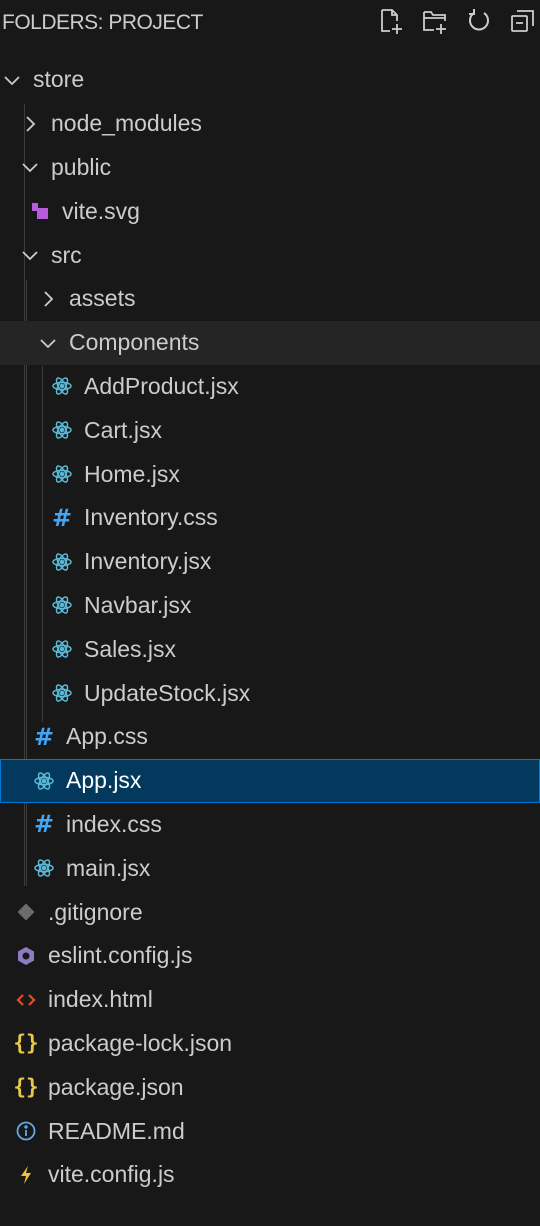  I want to click on tree-item-src: src, so click(270, 255).